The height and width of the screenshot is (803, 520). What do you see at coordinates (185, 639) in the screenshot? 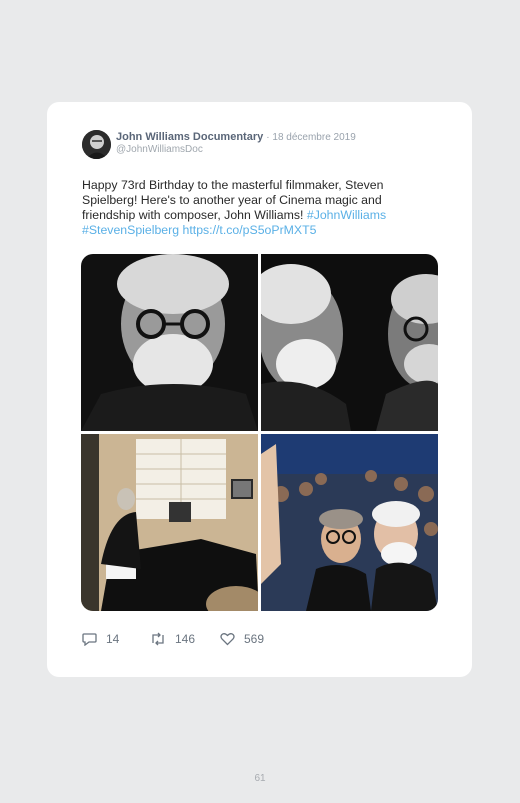
I see `retweet-count: 146` at bounding box center [185, 639].